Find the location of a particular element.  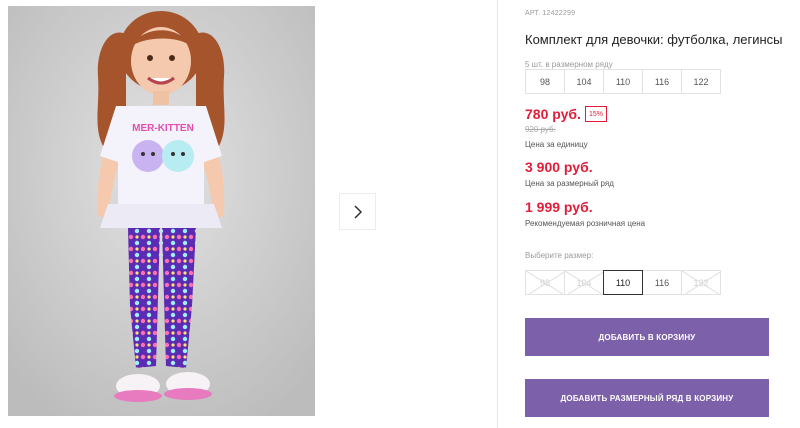

size-row-list: 98 104 110 116 122 is located at coordinates (623, 81).